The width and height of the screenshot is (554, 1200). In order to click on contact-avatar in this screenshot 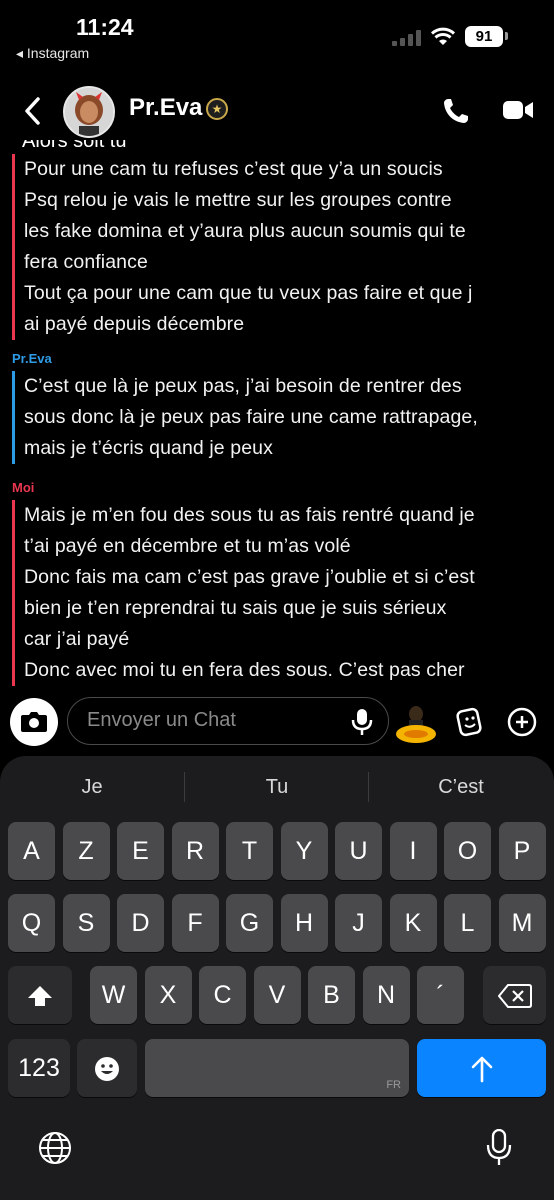, I will do `click(89, 112)`.